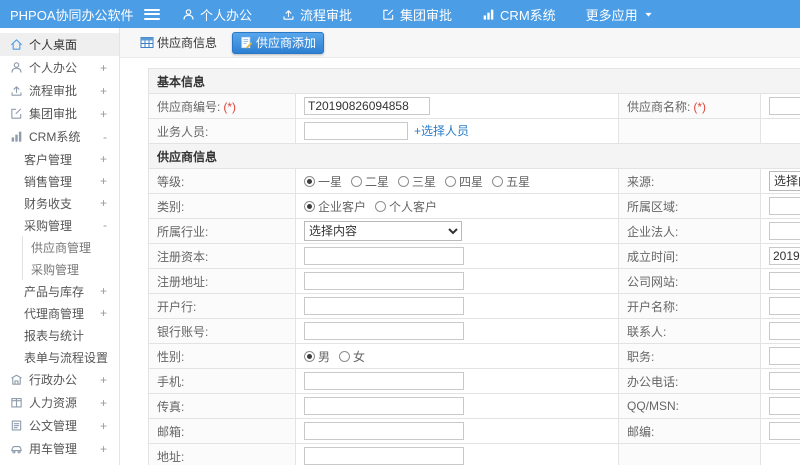  What do you see at coordinates (474, 431) in the screenshot?
I see `form-row: 邮箱: 邮编:` at bounding box center [474, 431].